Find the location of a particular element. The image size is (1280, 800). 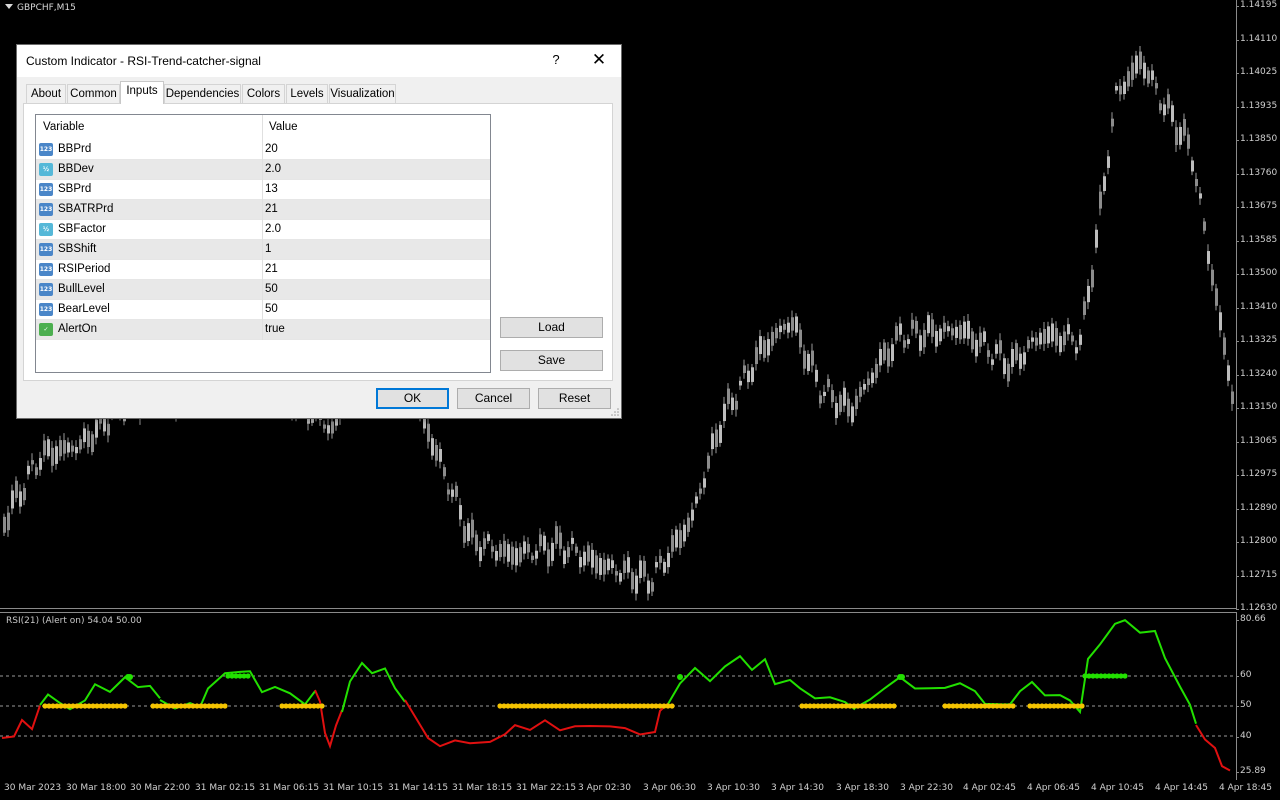

cancel-button: Cancel is located at coordinates (493, 398).